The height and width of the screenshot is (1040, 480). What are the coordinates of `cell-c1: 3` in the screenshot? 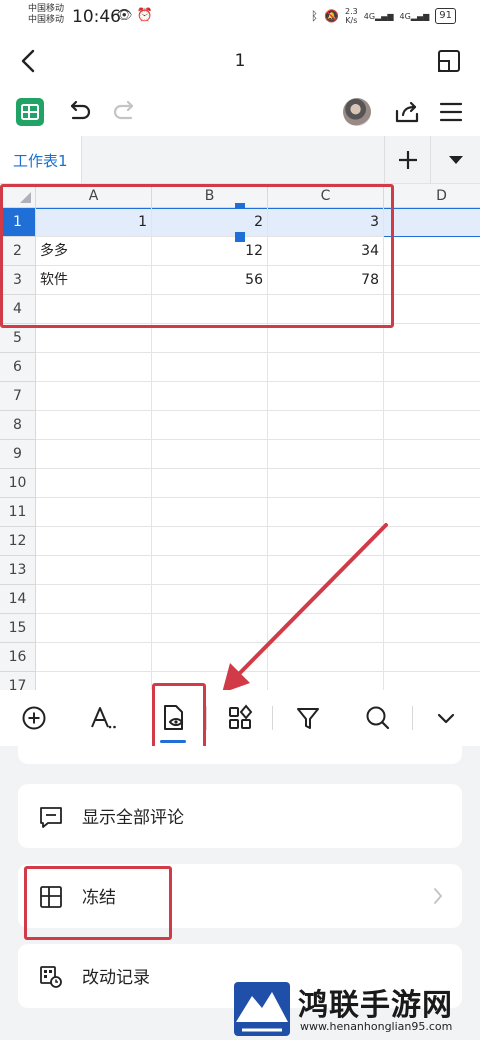 It's located at (326, 222).